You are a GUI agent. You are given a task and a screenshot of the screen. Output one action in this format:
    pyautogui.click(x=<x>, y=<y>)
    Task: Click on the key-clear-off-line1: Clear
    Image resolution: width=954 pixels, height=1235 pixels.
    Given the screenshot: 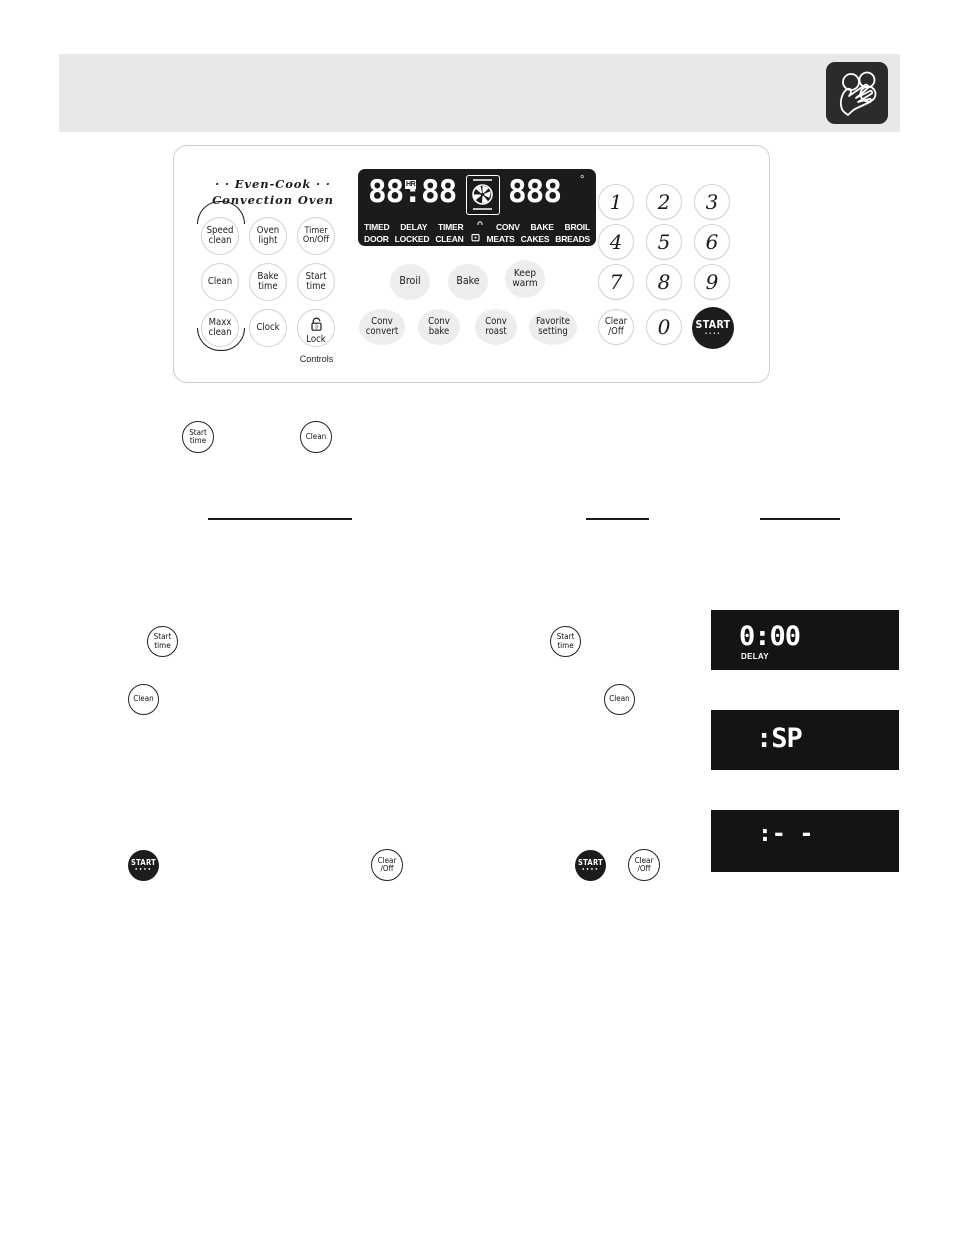 What is the action you would take?
    pyautogui.click(x=616, y=322)
    